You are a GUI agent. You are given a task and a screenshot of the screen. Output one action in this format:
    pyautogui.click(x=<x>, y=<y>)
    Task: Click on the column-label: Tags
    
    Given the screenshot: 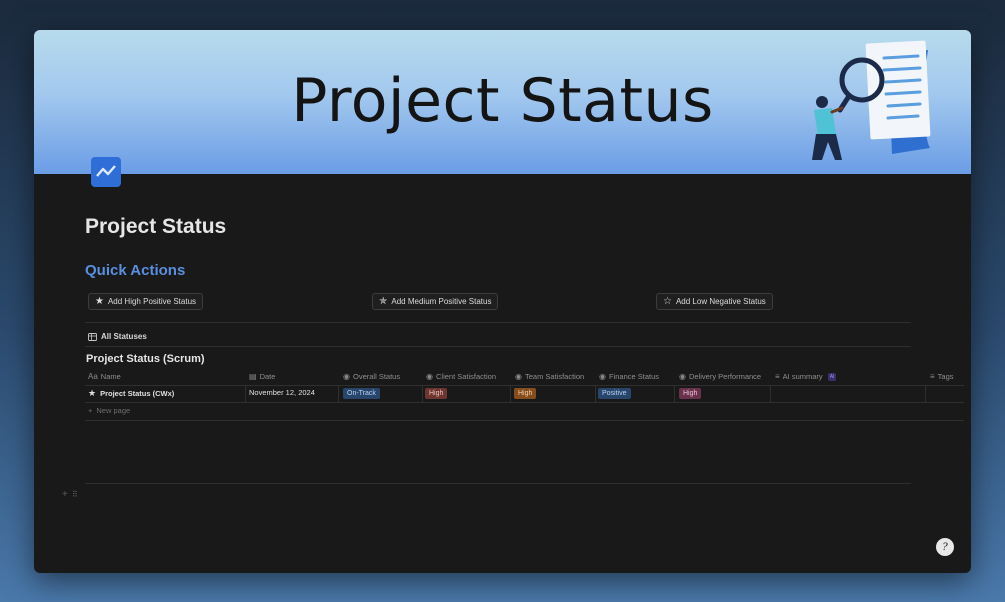 What is the action you would take?
    pyautogui.click(x=945, y=376)
    